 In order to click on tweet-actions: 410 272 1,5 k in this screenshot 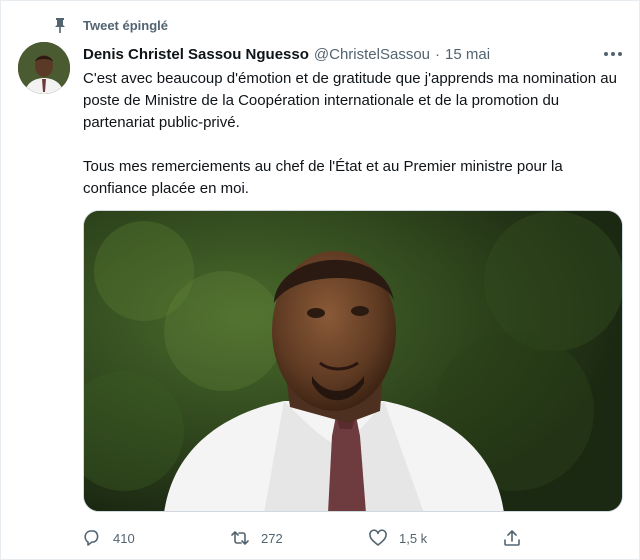, I will do `click(308, 538)`.